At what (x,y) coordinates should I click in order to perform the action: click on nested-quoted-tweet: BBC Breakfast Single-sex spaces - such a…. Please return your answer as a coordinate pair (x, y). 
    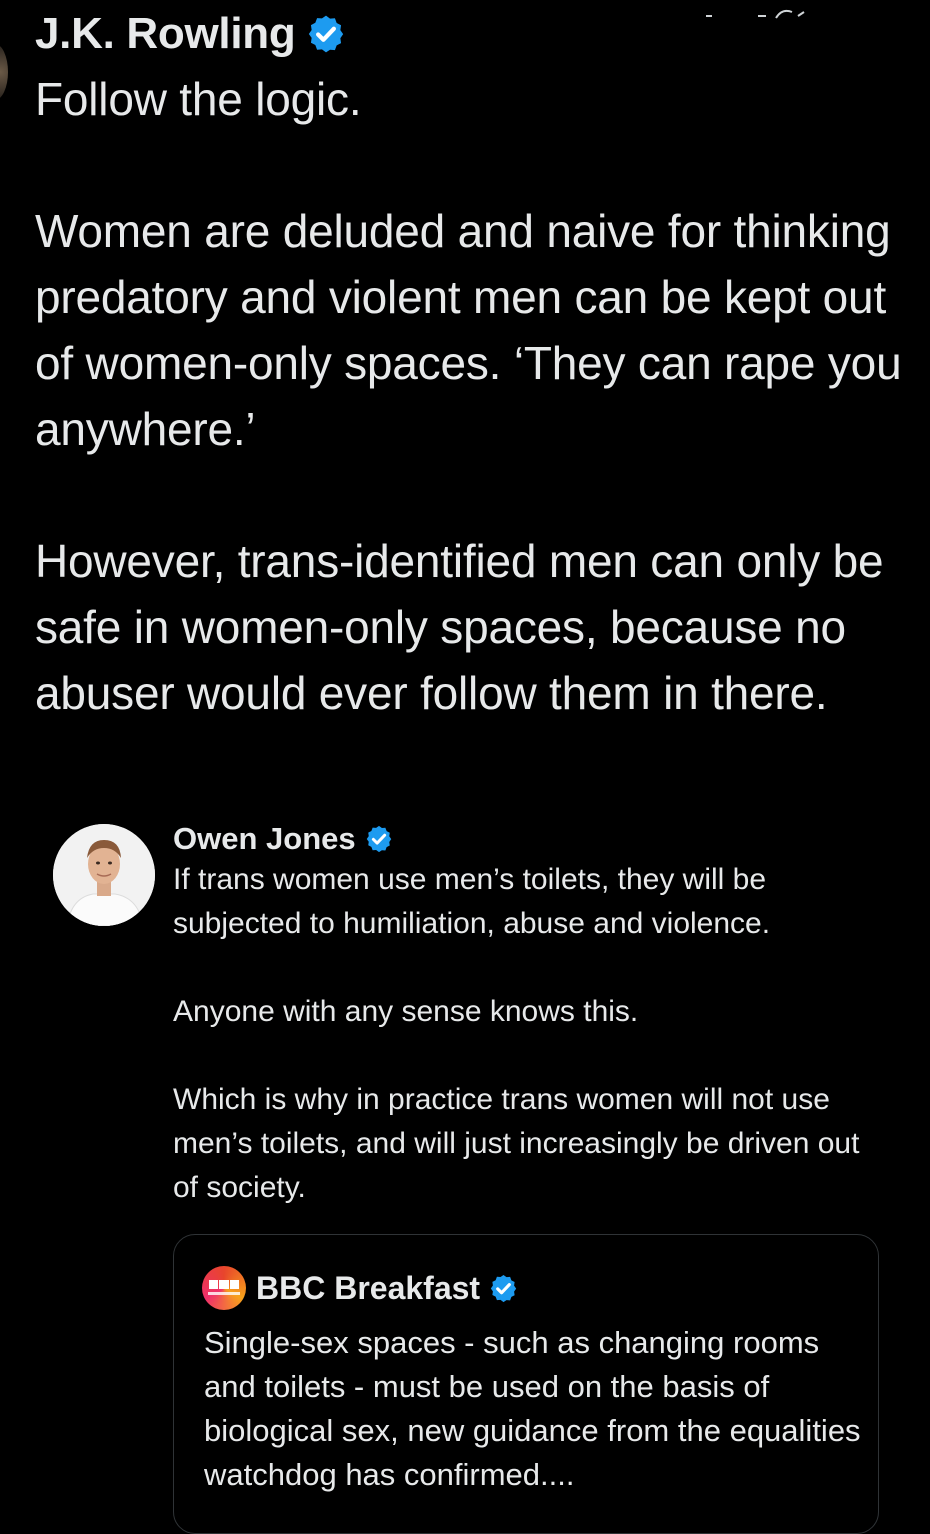
    Looking at the image, I should click on (526, 1384).